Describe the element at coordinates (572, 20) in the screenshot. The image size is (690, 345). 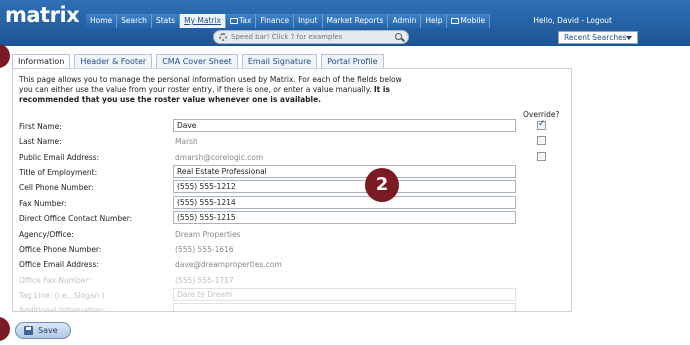
I see `user-greeting-logout: Hello, David - Logout` at that location.